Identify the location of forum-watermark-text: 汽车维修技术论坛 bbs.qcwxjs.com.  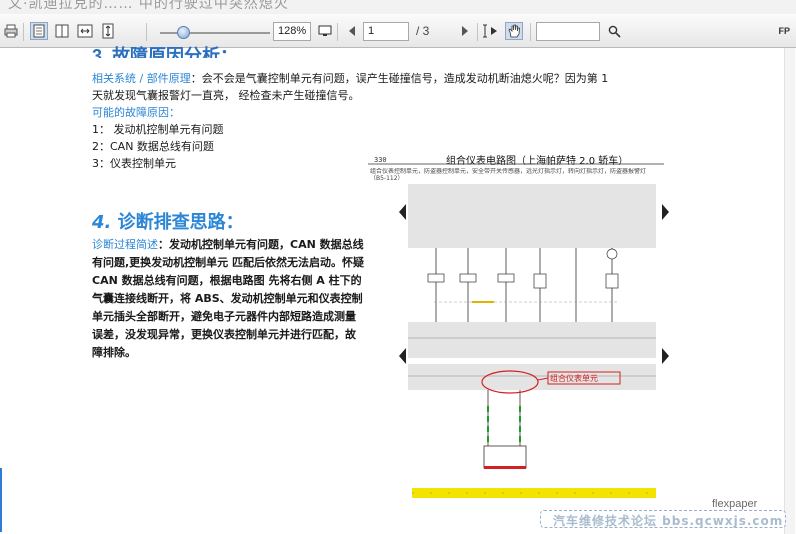
(668, 521).